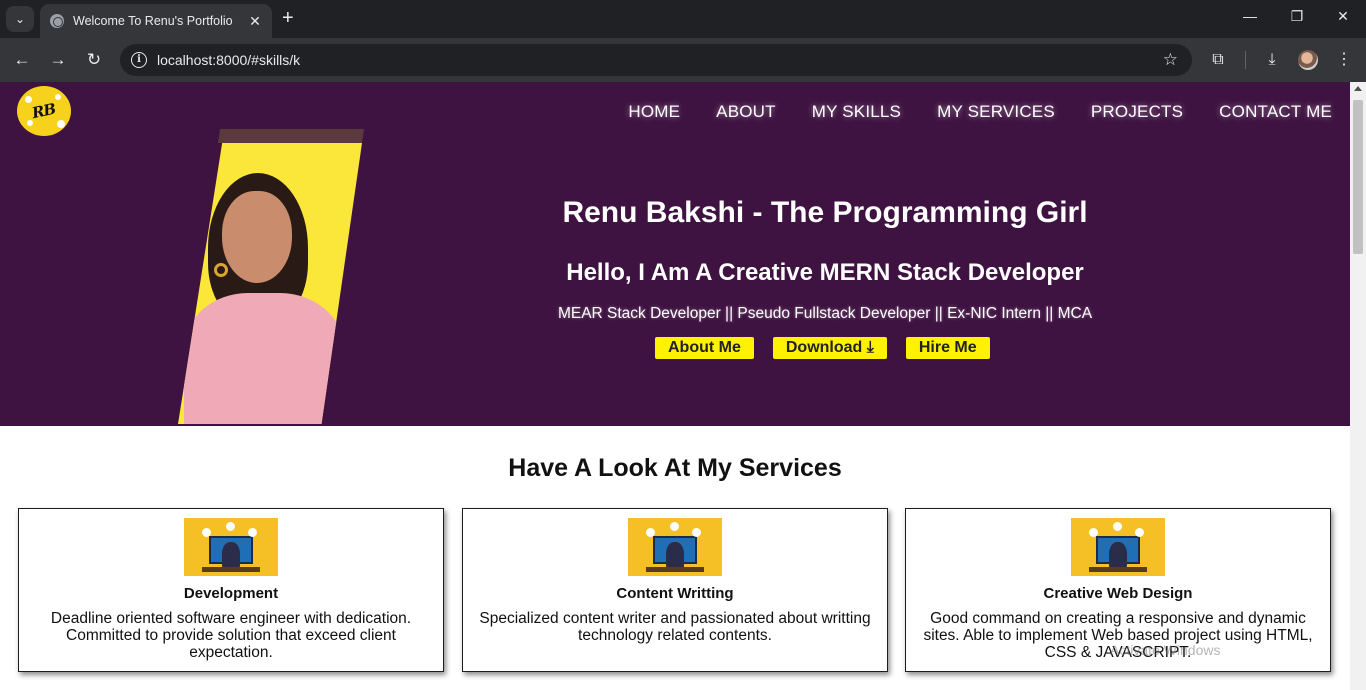 The width and height of the screenshot is (1366, 690). I want to click on about-me-button: About Me, so click(704, 348).